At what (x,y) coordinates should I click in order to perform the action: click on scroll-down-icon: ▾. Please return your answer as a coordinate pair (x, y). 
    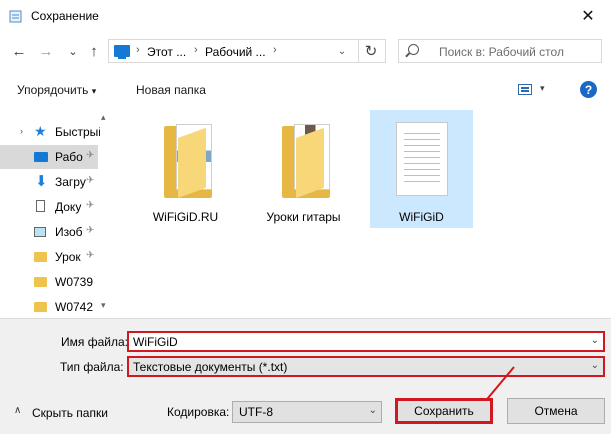
    Looking at the image, I should click on (103, 305).